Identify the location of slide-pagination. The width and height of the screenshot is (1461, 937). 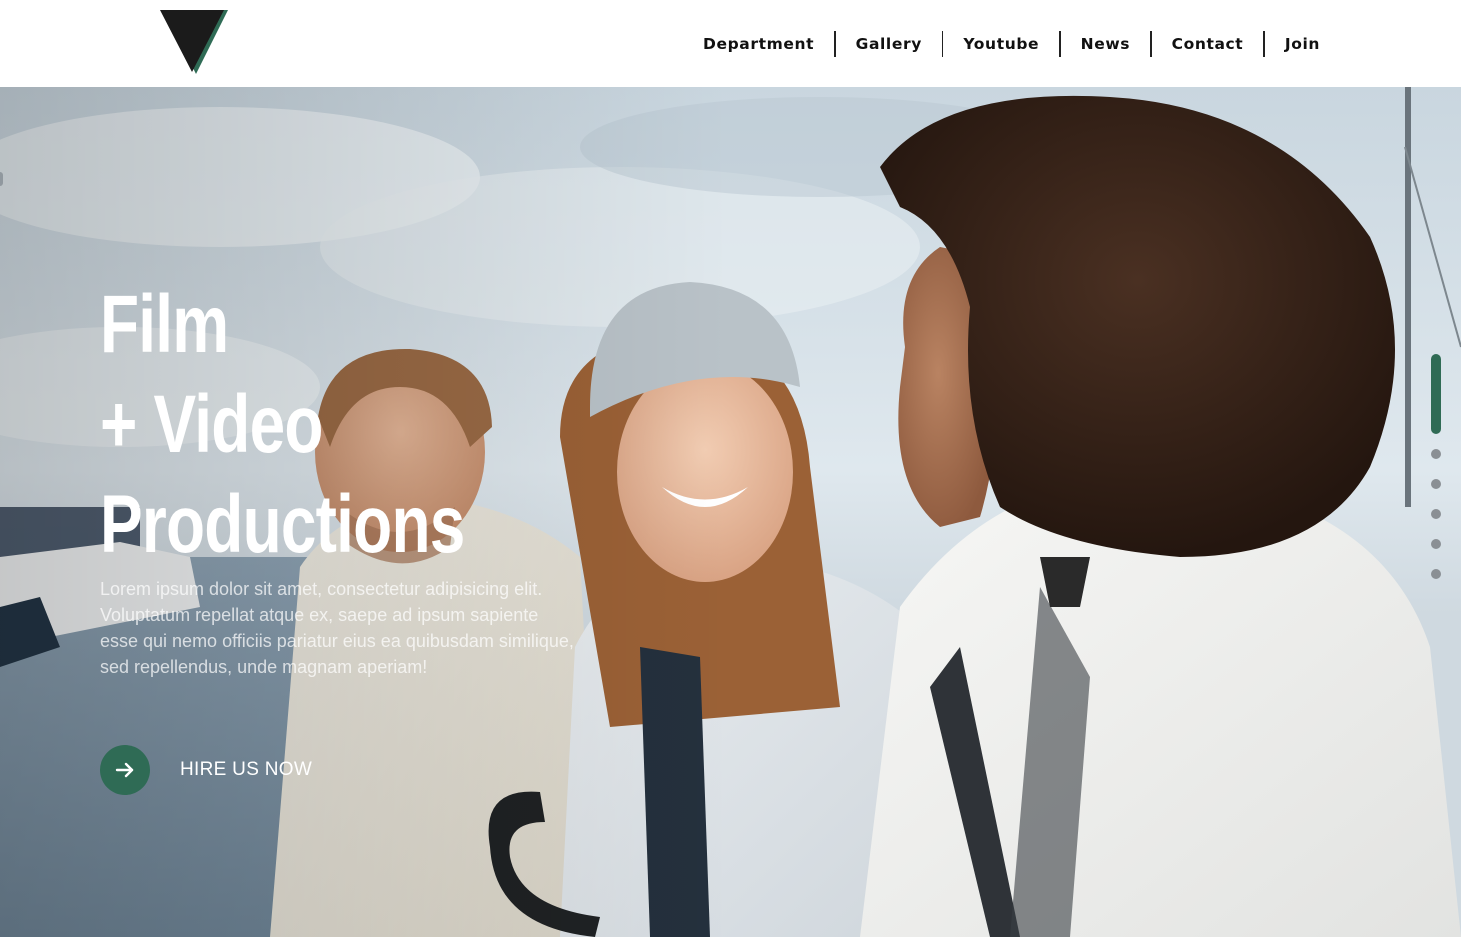
(1436, 476).